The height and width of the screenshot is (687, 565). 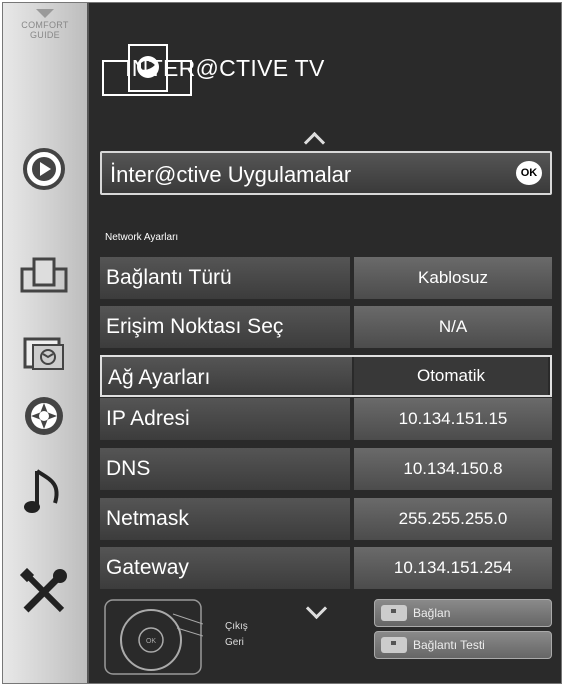 I want to click on music-icon, so click(x=44, y=493).